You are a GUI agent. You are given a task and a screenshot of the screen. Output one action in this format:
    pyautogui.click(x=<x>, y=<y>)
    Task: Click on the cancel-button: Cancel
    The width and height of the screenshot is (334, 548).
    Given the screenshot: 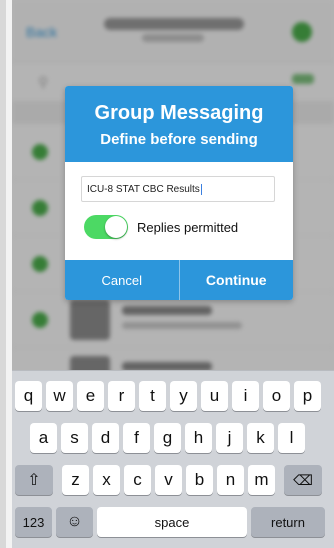 What is the action you would take?
    pyautogui.click(x=122, y=280)
    